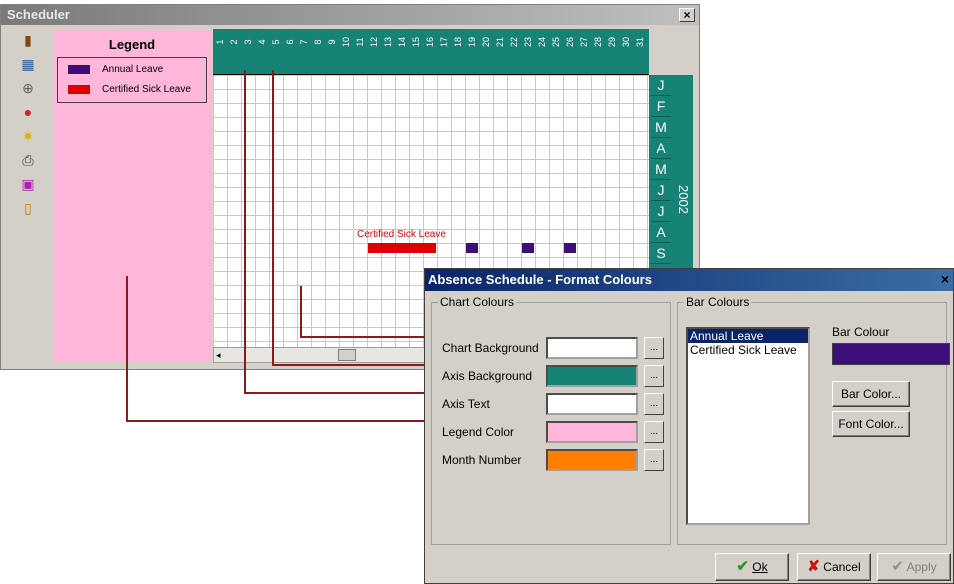  Describe the element at coordinates (401, 234) in the screenshot. I see `chart-bar-label: Certified Sick Leave` at that location.